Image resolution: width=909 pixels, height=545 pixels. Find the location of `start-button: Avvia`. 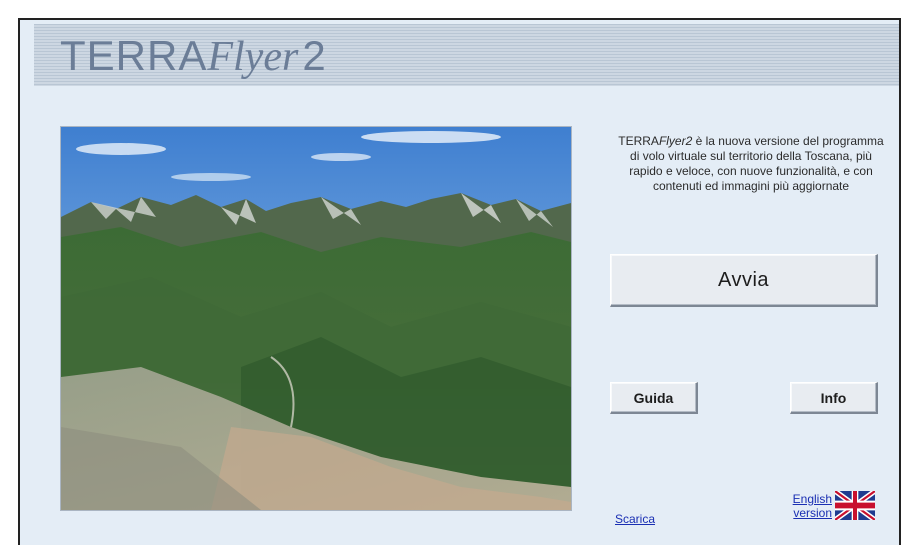

start-button: Avvia is located at coordinates (744, 280).